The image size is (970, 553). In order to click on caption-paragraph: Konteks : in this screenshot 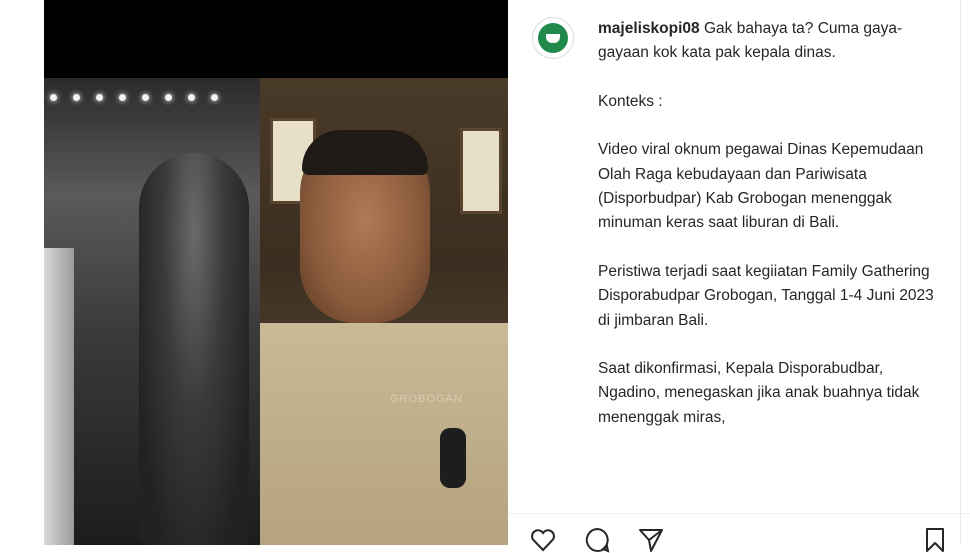, I will do `click(630, 101)`.